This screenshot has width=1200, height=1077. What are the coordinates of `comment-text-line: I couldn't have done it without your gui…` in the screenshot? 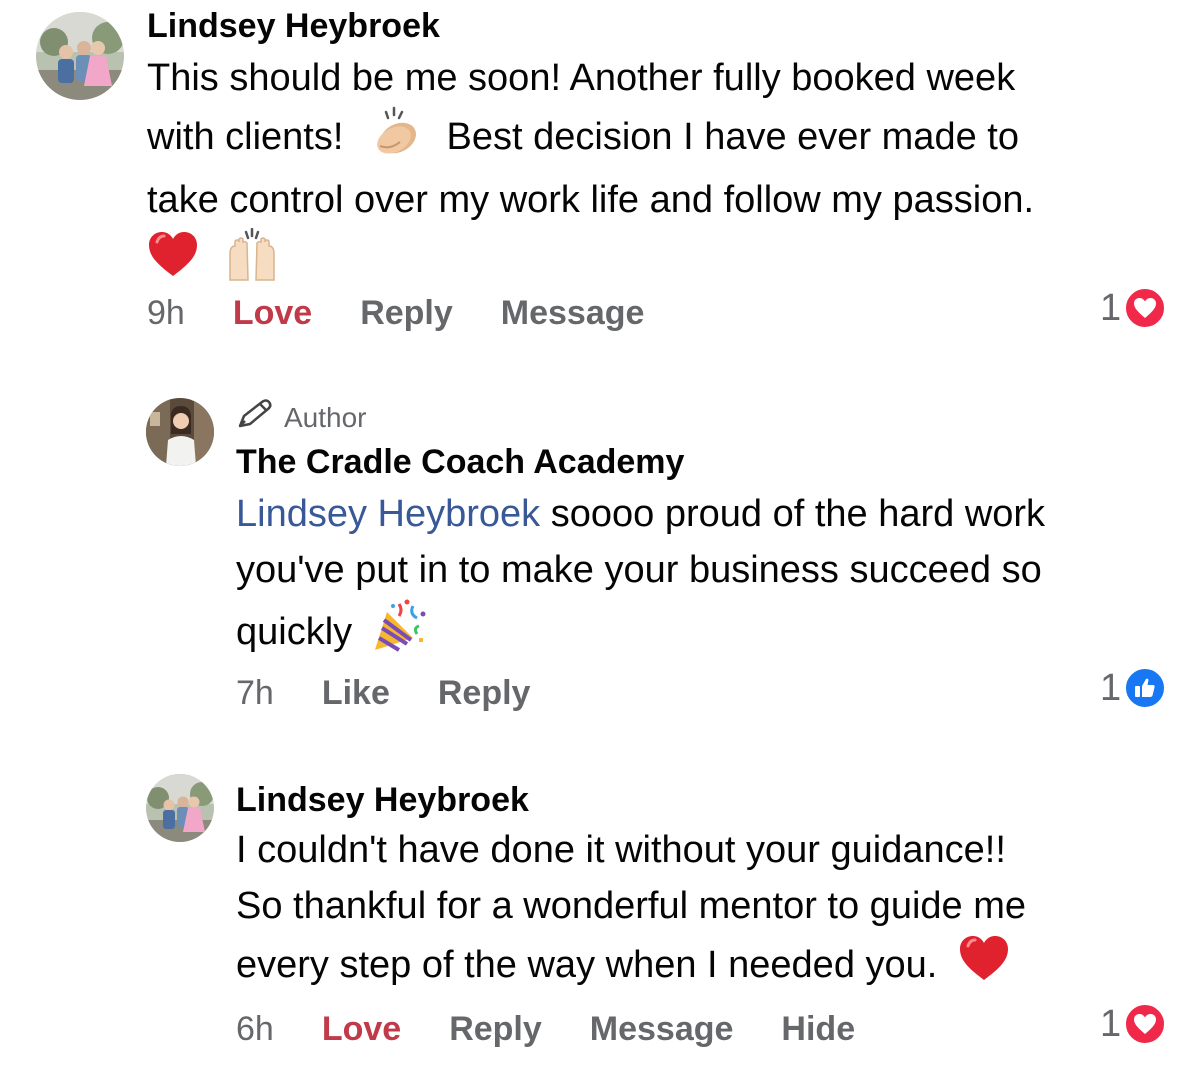 It's located at (621, 850).